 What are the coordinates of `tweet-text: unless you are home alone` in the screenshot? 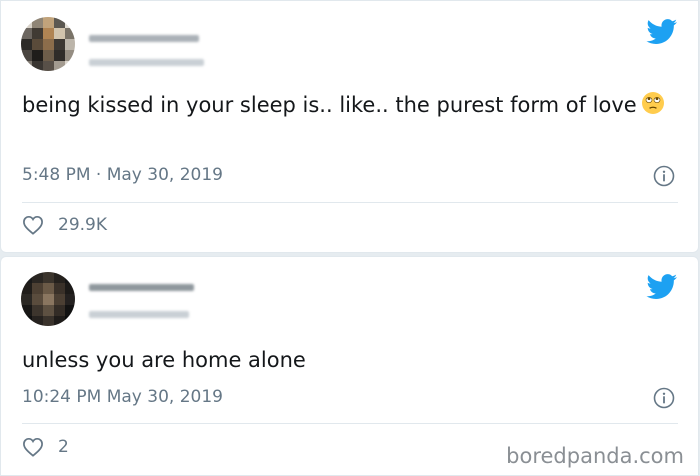 It's located at (164, 360).